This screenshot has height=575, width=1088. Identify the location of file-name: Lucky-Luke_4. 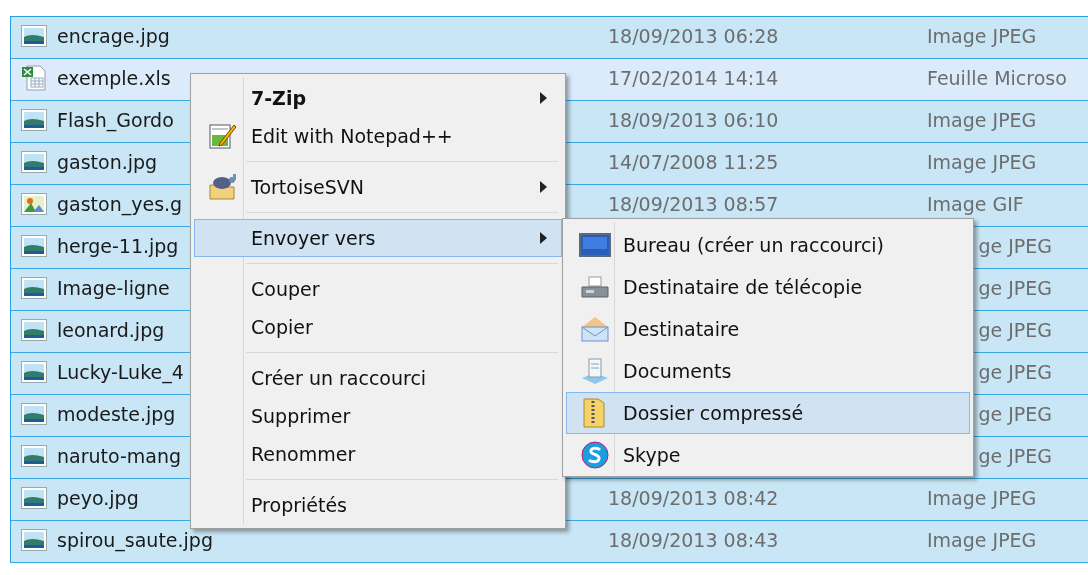
(120, 371).